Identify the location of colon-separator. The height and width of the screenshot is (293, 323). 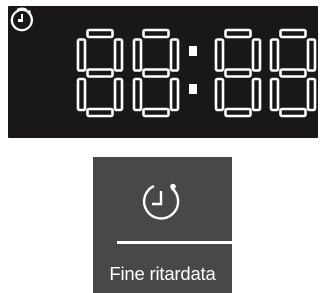
(193, 70).